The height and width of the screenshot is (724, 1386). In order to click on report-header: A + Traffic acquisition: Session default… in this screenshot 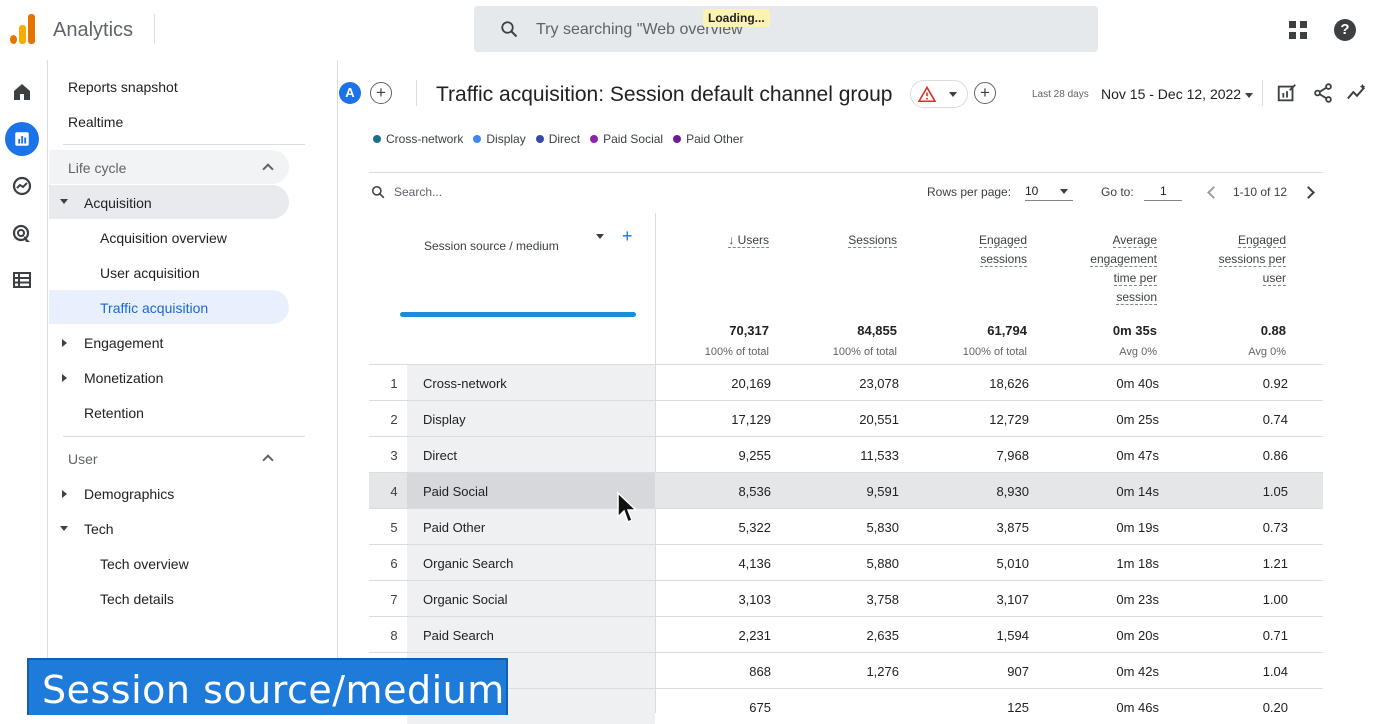, I will do `click(862, 93)`.